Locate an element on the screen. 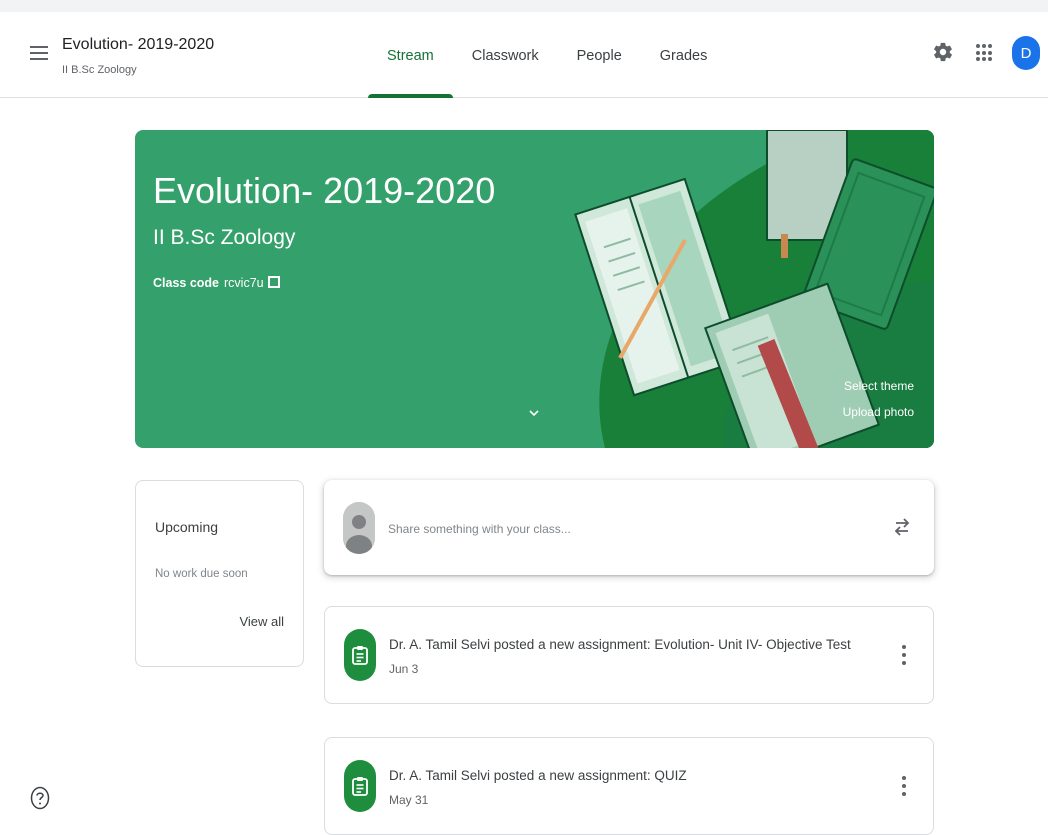  books-illustration is located at coordinates (754, 289).